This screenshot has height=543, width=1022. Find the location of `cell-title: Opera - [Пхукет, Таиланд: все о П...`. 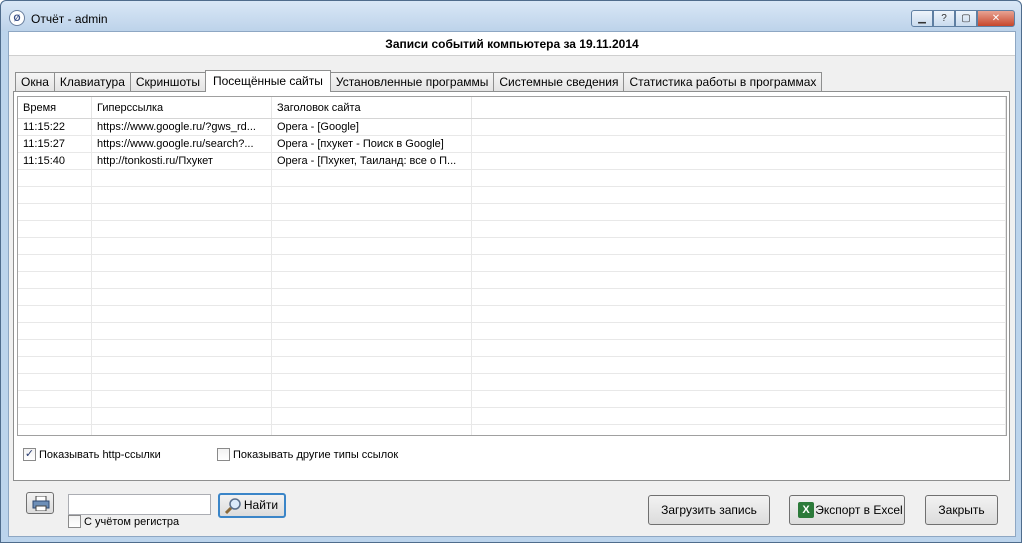

cell-title: Opera - [Пхукет, Таиланд: все о П... is located at coordinates (372, 161).